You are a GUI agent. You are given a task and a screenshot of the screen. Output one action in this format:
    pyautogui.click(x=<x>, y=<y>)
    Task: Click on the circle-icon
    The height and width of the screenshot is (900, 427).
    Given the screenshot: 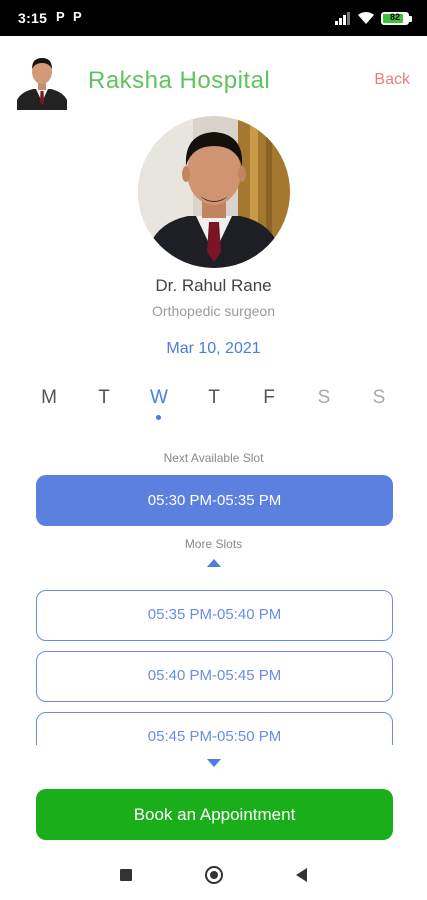 What is the action you would take?
    pyautogui.click(x=214, y=875)
    